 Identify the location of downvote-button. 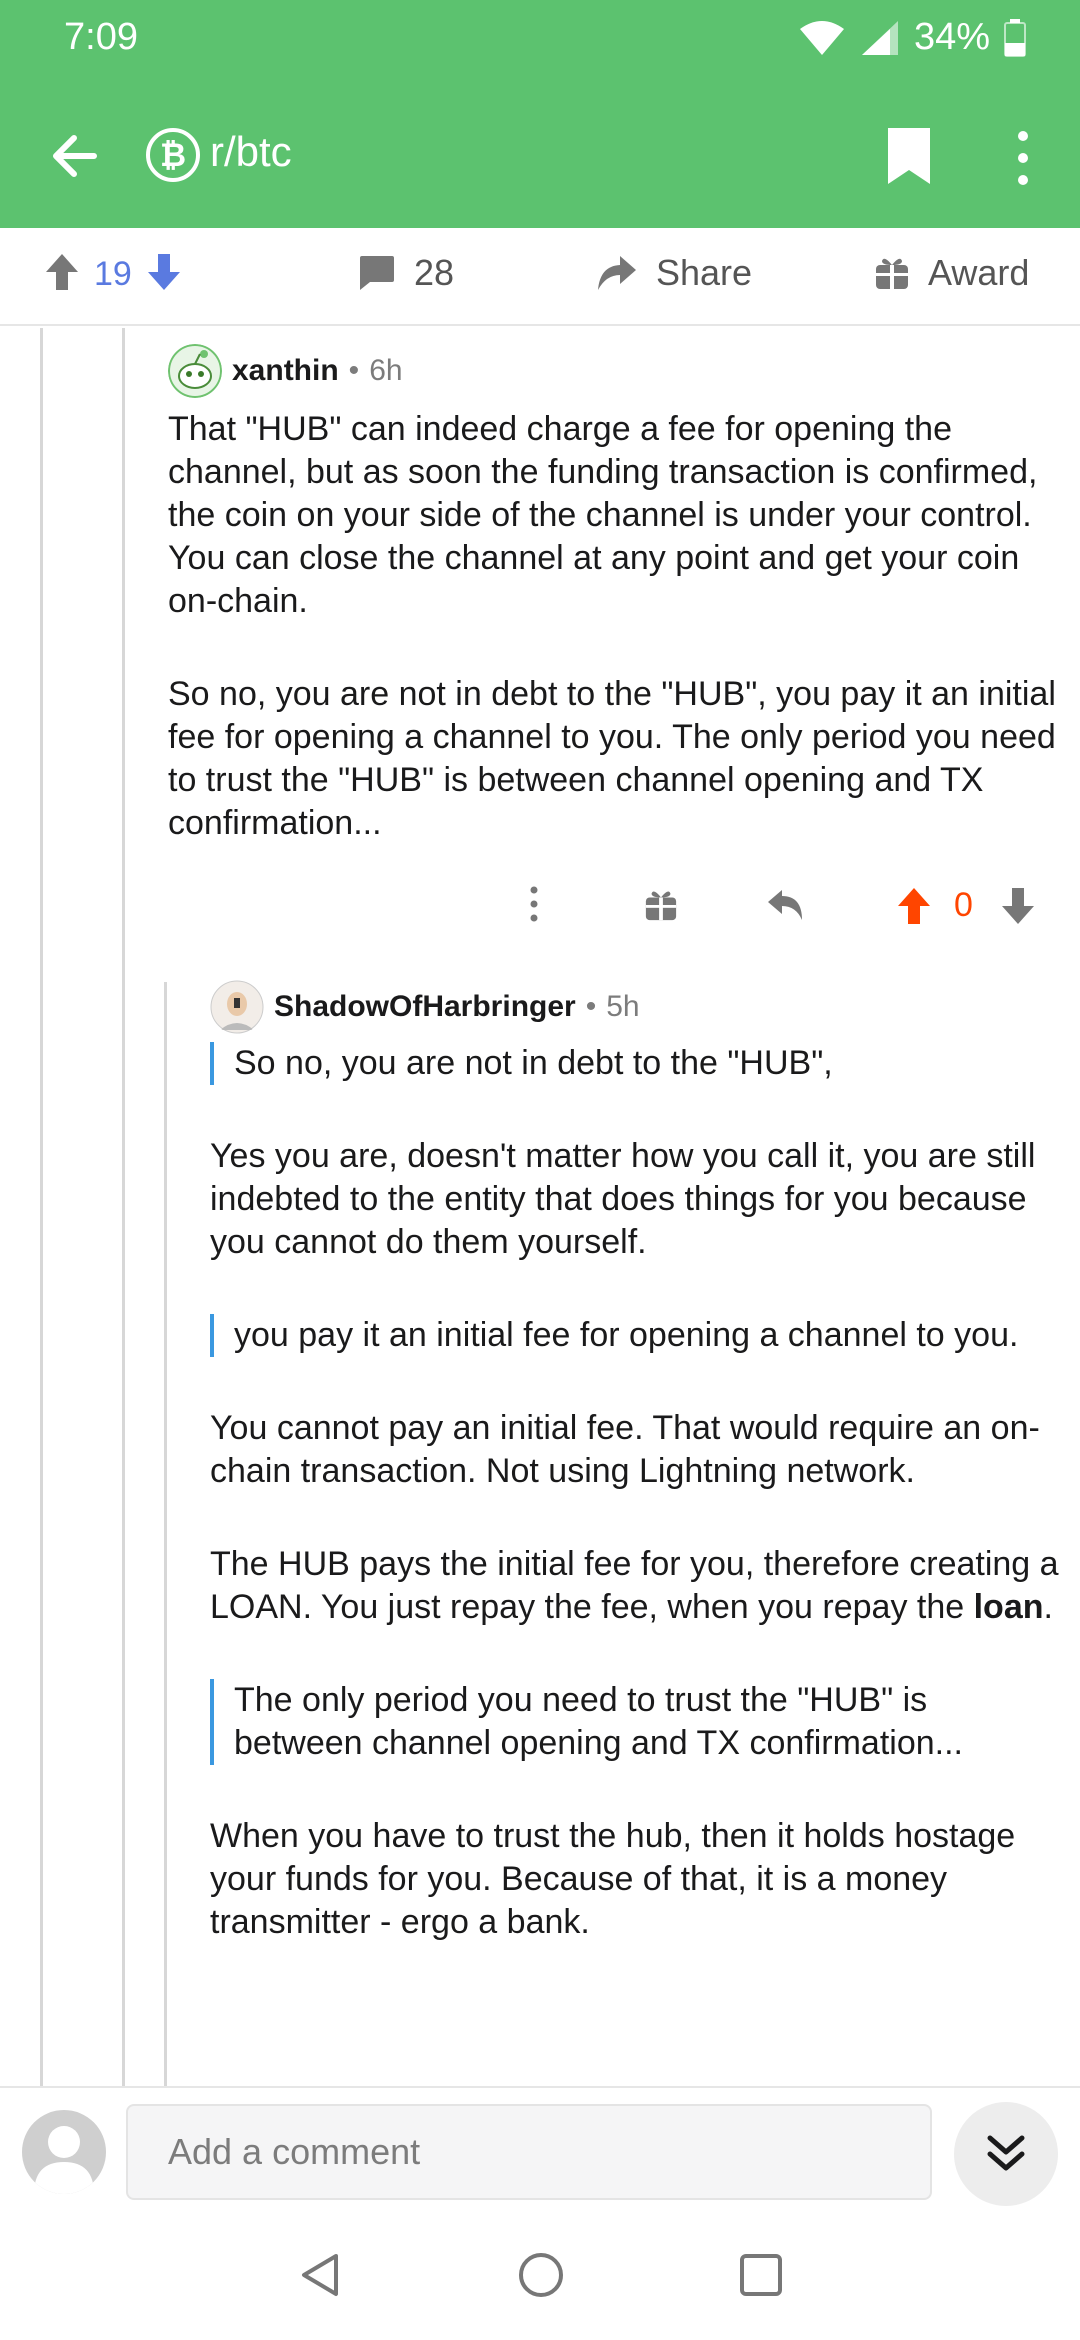
(164, 274).